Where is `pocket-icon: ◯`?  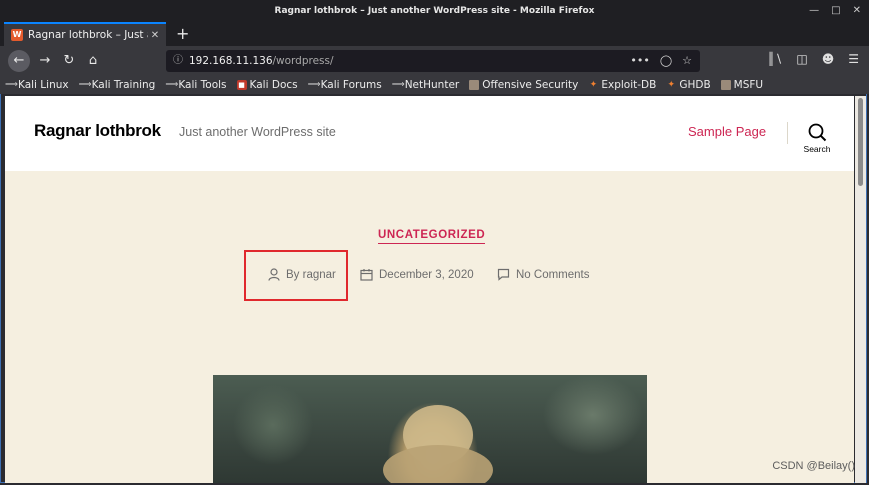 pocket-icon: ◯ is located at coordinates (666, 61).